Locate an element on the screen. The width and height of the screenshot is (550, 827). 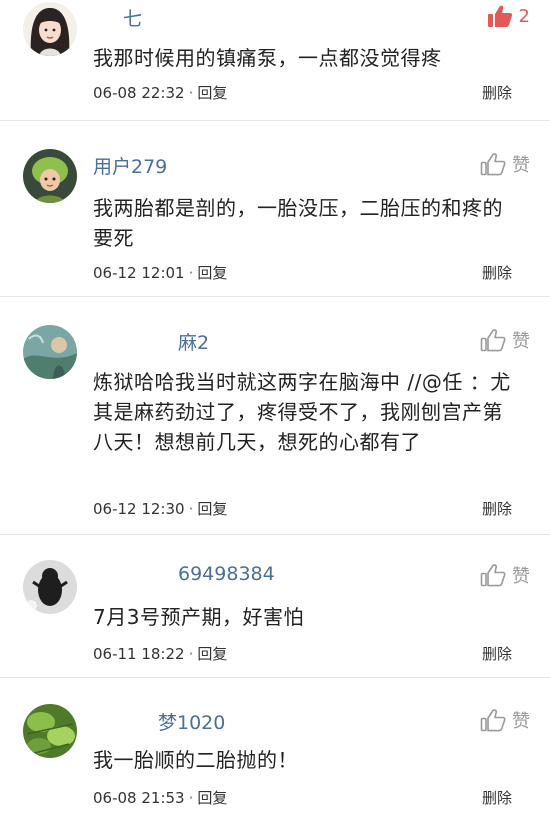
timestamp: 06-12 12:01 is located at coordinates (139, 273).